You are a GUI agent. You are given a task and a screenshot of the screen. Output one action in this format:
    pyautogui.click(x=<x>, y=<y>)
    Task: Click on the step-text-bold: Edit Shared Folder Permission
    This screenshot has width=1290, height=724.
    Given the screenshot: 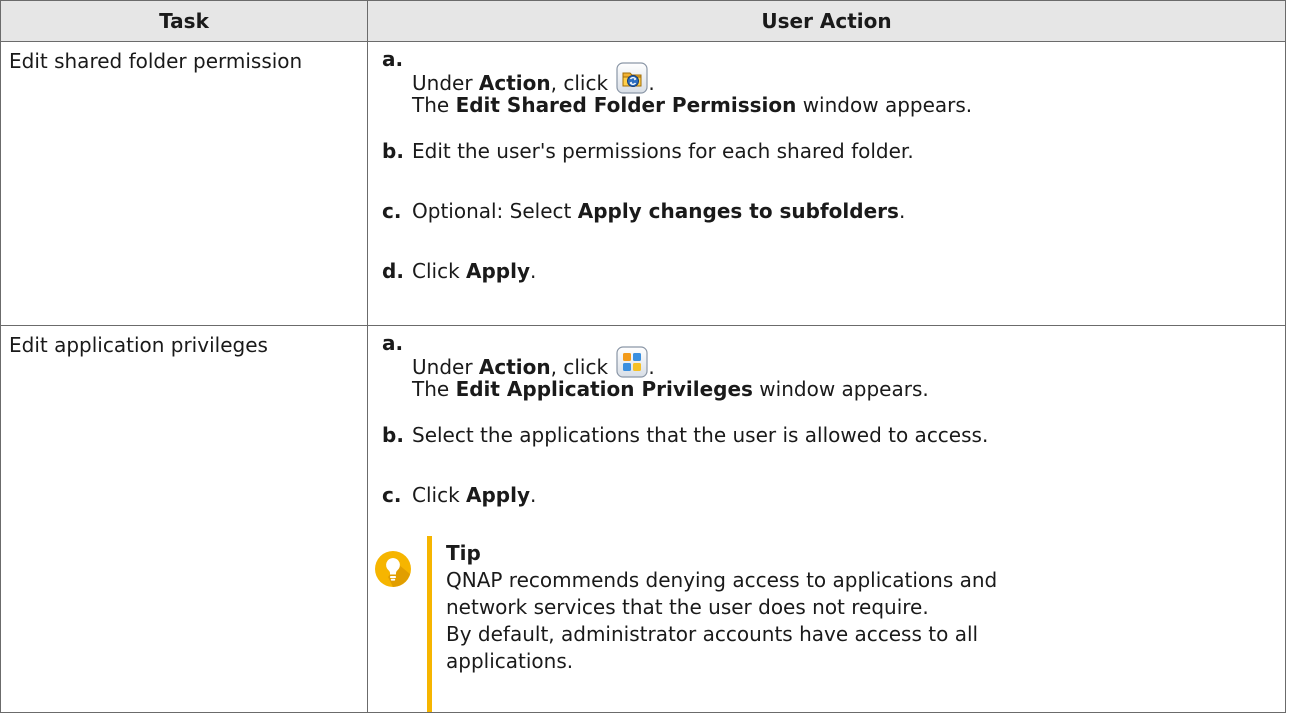 What is the action you would take?
    pyautogui.click(x=626, y=105)
    